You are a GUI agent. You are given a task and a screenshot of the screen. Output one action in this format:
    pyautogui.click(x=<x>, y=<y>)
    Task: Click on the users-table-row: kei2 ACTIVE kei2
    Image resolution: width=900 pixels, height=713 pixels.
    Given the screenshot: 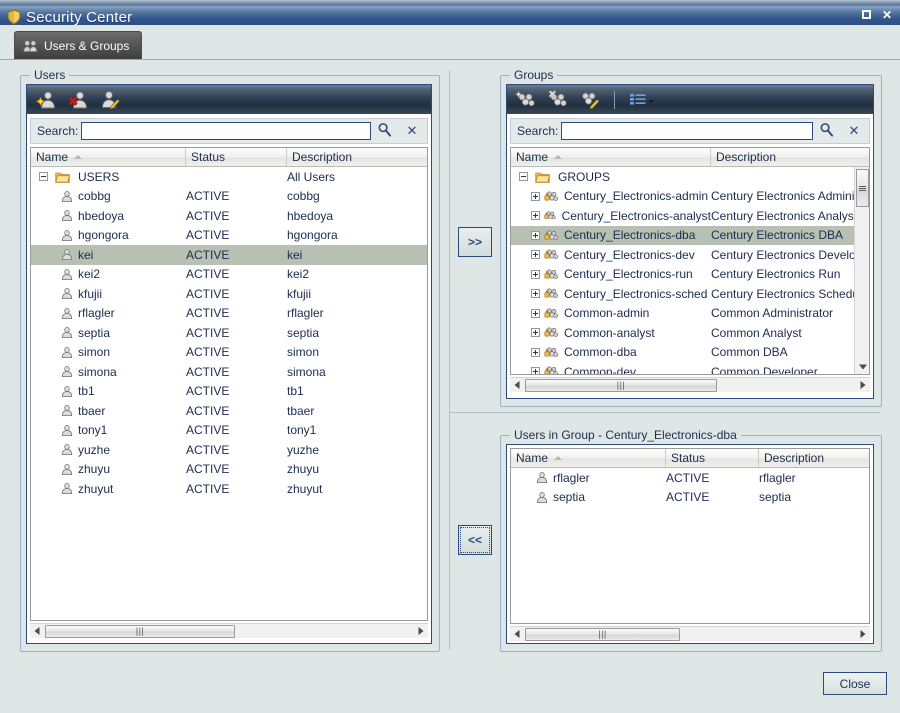 What is the action you would take?
    pyautogui.click(x=229, y=275)
    